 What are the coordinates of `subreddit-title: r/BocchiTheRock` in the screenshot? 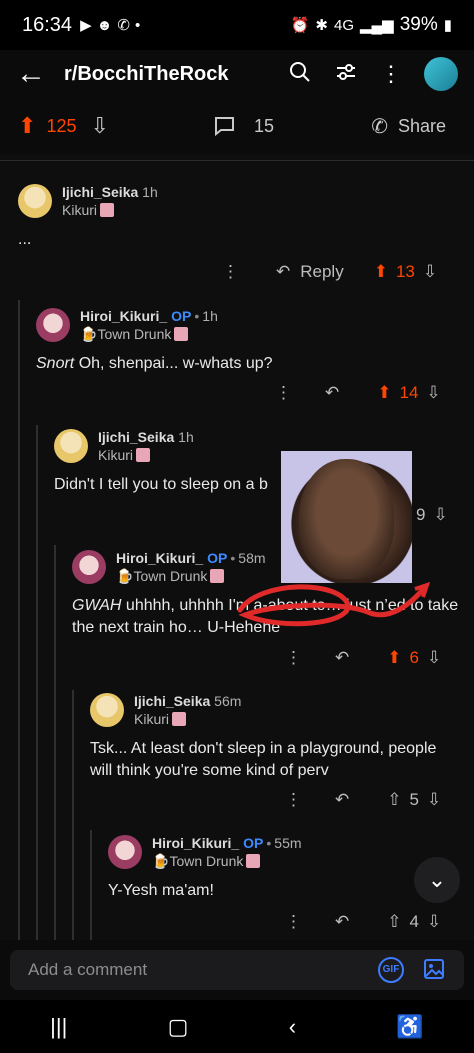 It's located at (146, 74).